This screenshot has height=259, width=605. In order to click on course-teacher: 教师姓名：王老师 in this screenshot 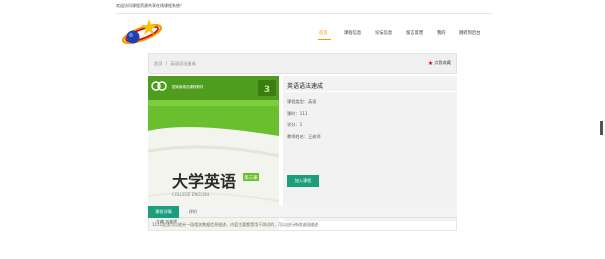, I will do `click(304, 137)`.